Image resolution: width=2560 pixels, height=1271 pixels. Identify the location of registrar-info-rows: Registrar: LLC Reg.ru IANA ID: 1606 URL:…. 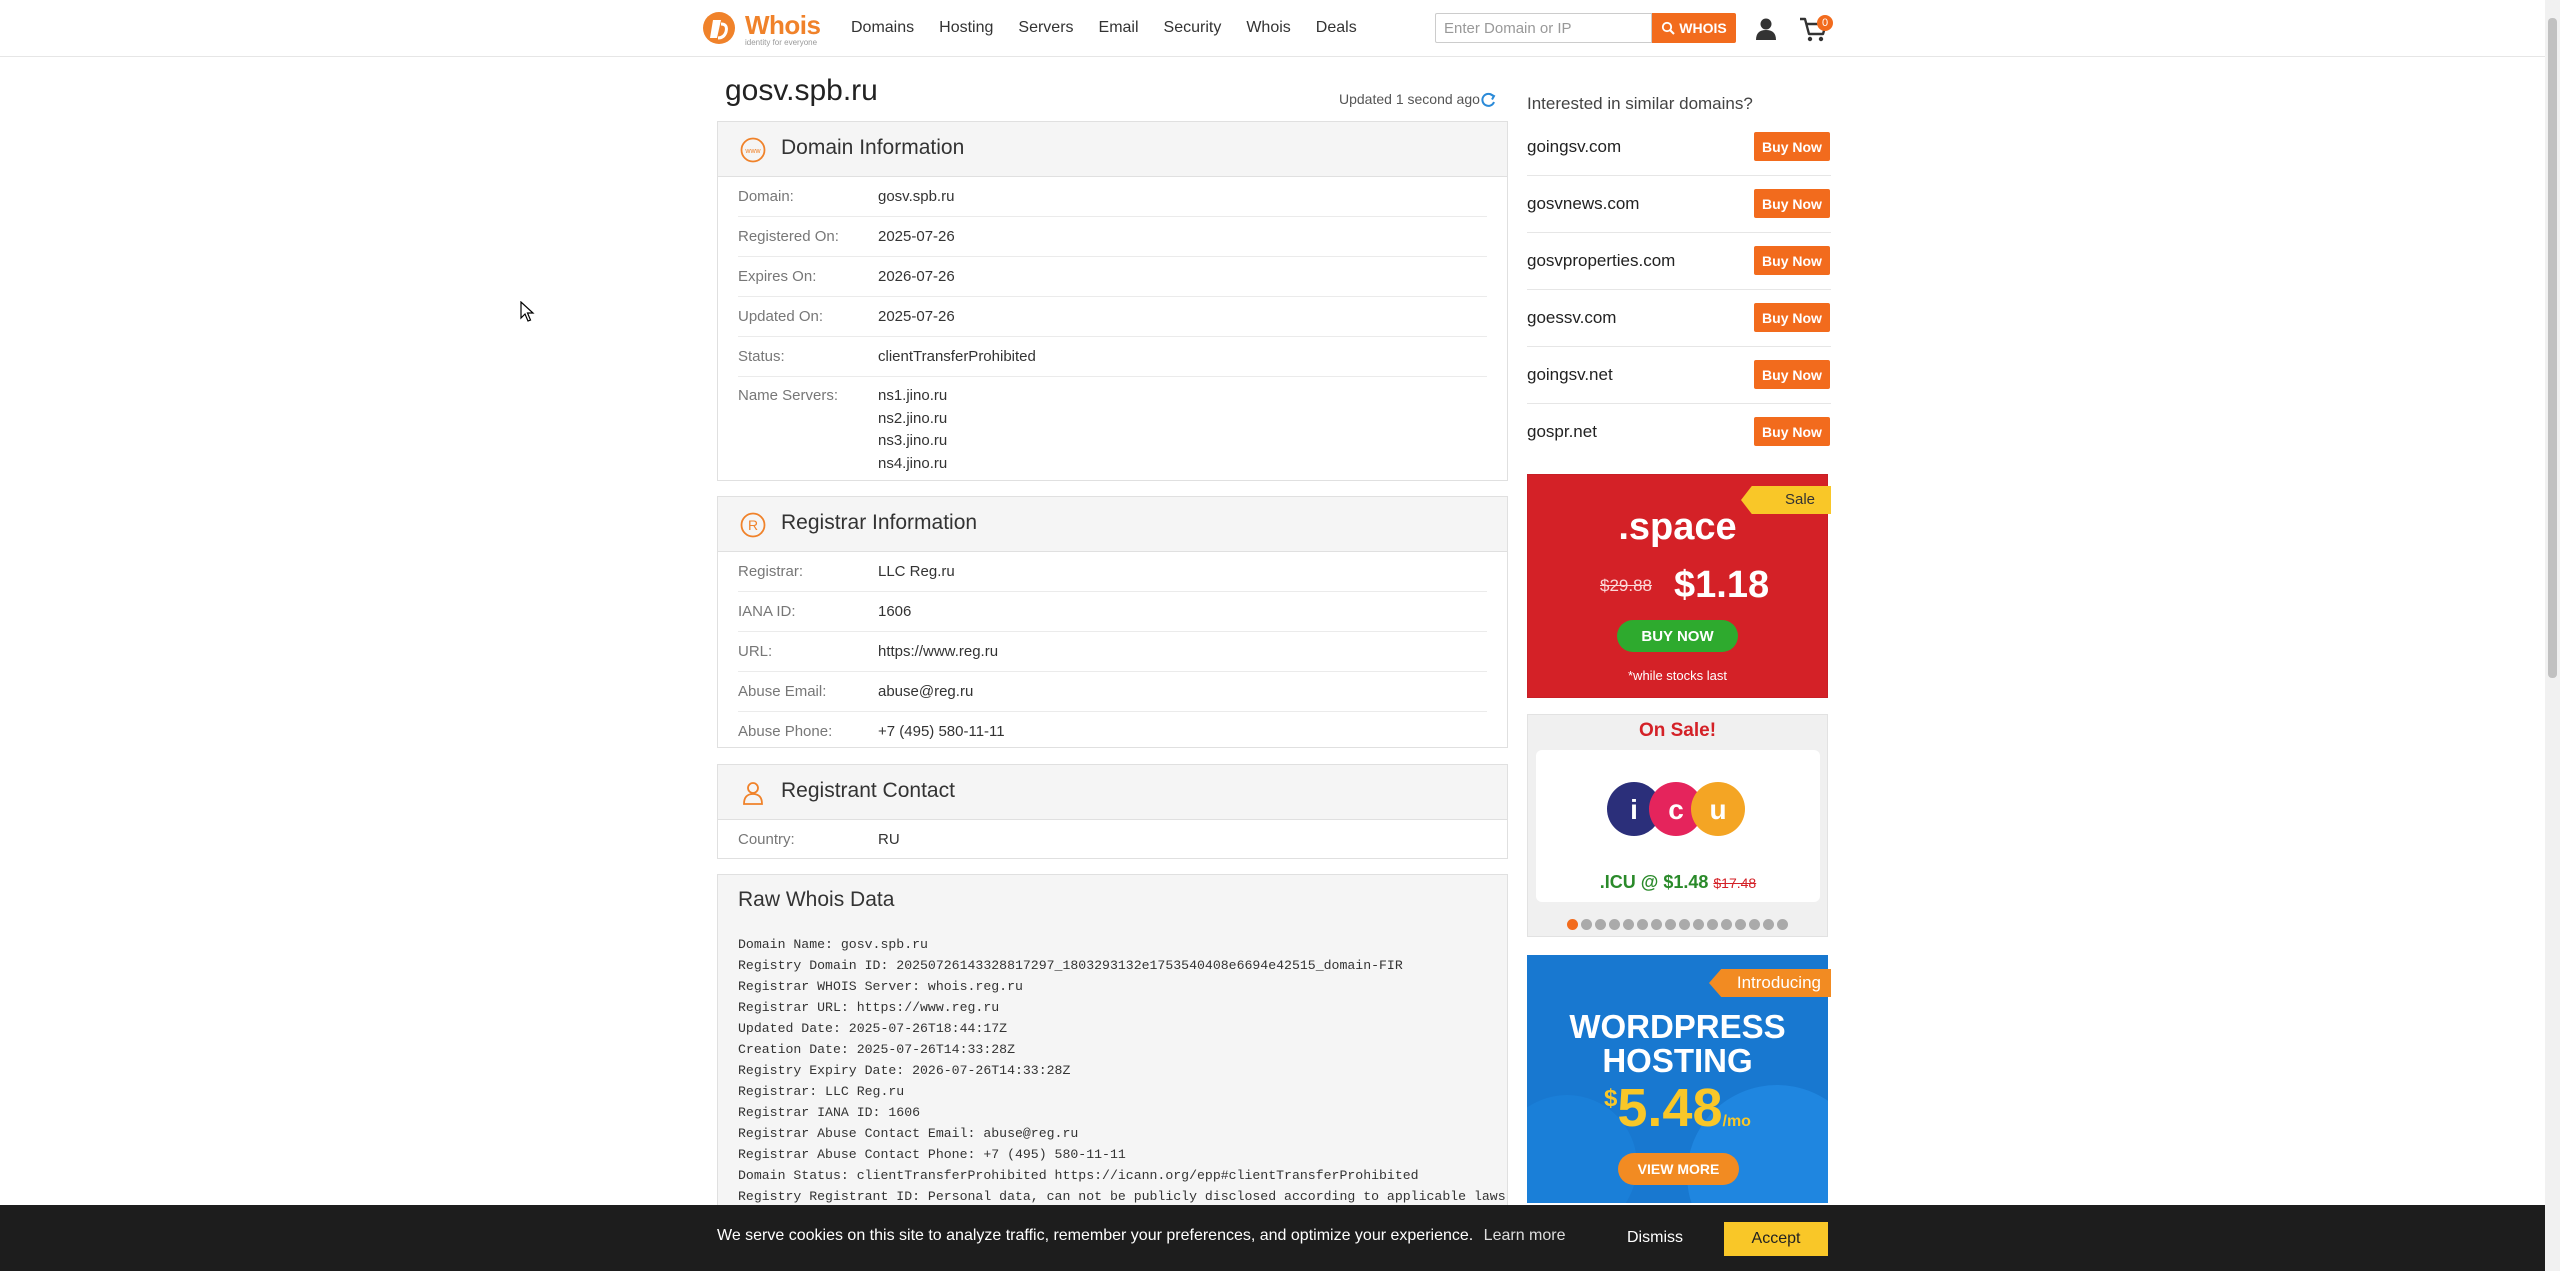
(1112, 651).